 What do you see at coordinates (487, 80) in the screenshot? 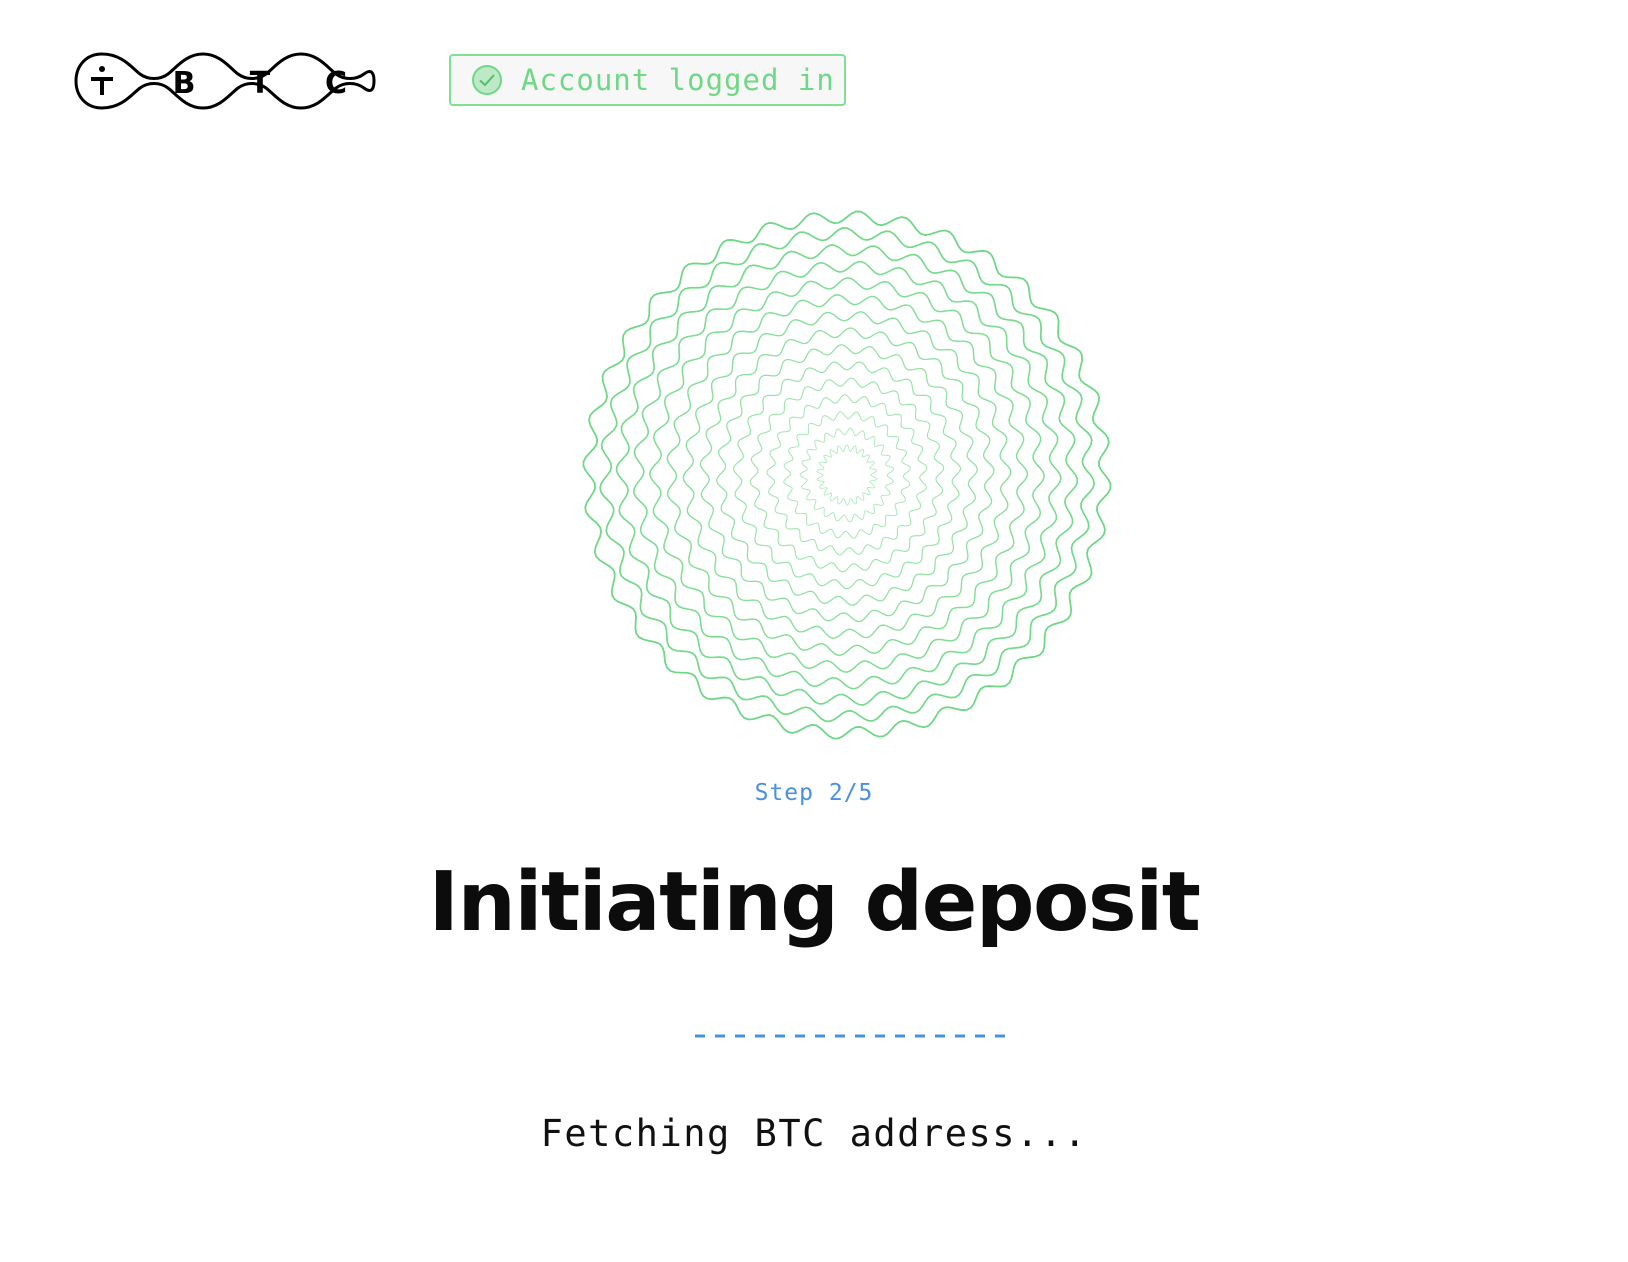
I see `check-circle-icon` at bounding box center [487, 80].